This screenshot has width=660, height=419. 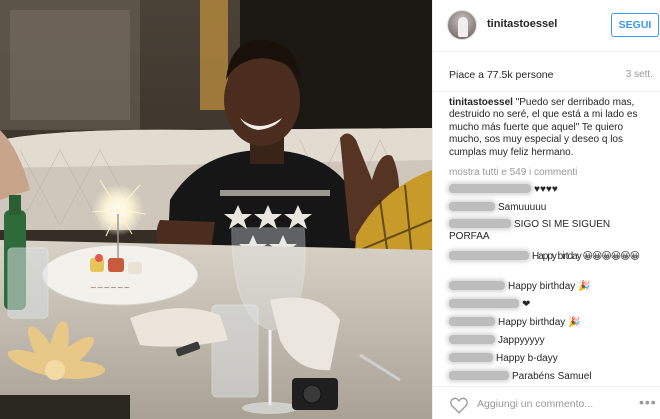 I want to click on comment-text: Happy birtday 😀😀😀😀😀😀, so click(x=586, y=256).